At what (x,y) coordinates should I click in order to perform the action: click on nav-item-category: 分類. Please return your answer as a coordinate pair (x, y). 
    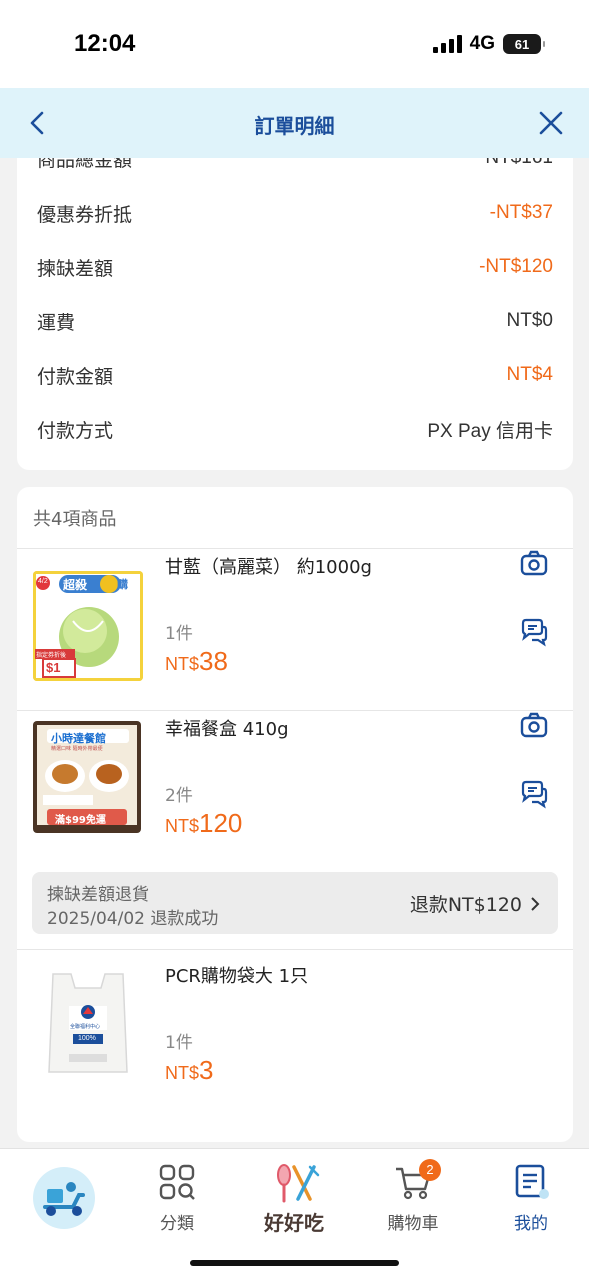
    Looking at the image, I should click on (177, 1198).